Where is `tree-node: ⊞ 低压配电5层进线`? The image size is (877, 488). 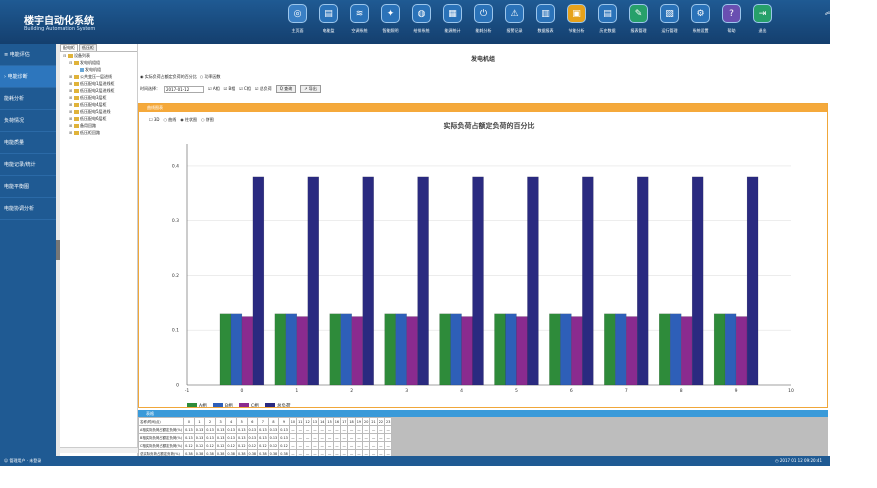
tree-node: ⊞ 低压配电5层进线 is located at coordinates (98, 111).